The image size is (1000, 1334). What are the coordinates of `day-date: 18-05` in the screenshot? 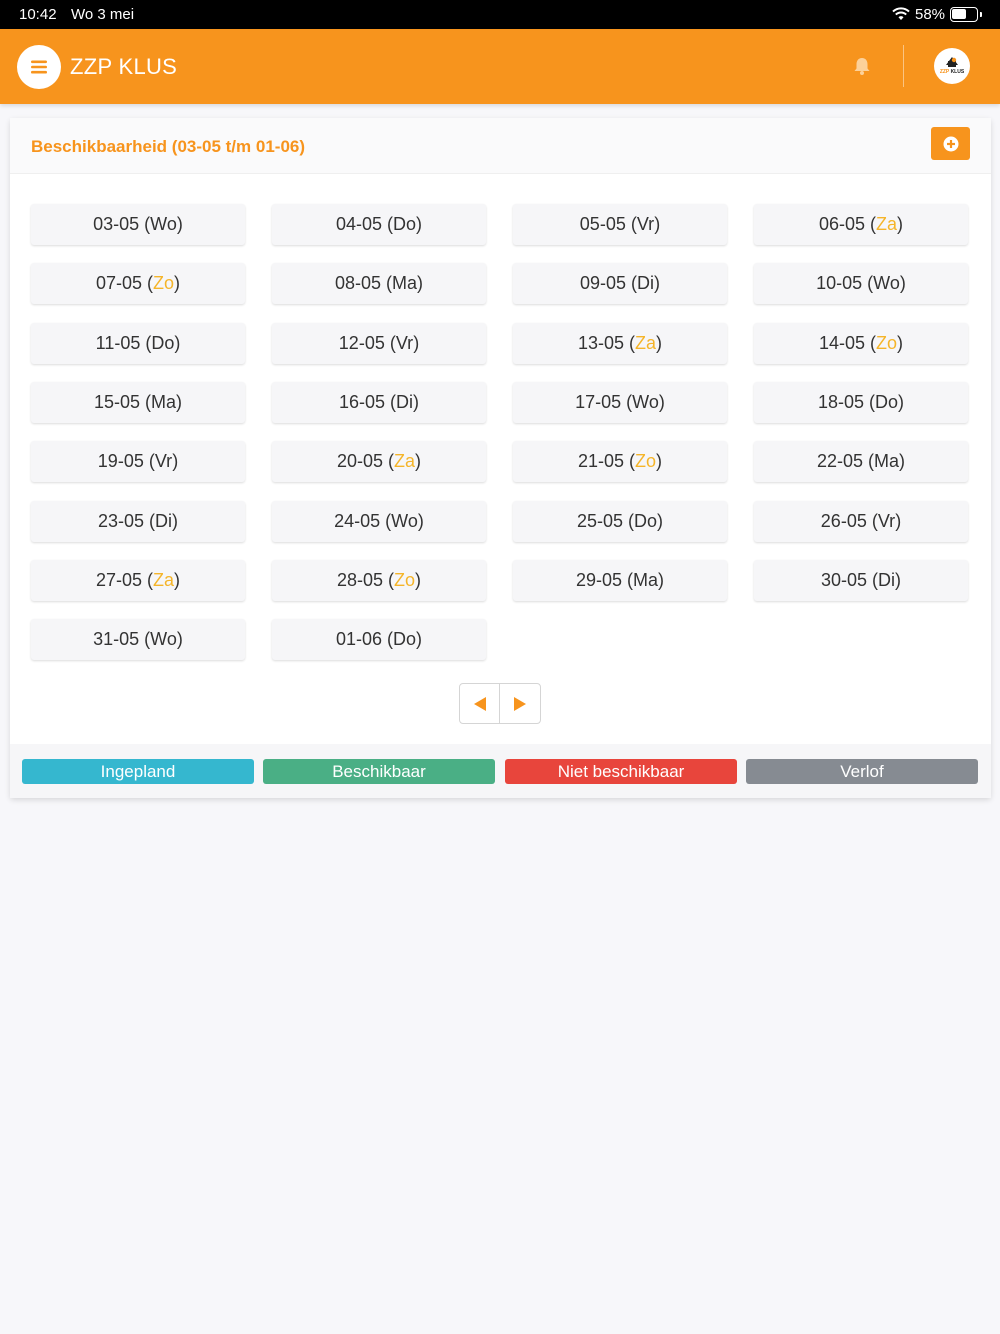 It's located at (841, 402).